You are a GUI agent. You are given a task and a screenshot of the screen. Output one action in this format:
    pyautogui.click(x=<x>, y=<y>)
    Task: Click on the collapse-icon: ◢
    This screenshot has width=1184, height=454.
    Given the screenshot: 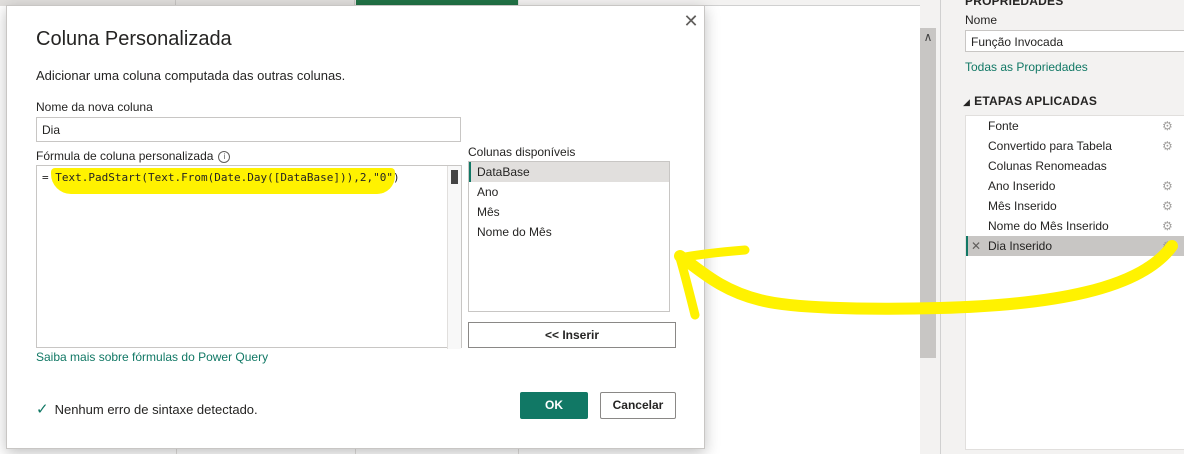 What is the action you would take?
    pyautogui.click(x=966, y=102)
    